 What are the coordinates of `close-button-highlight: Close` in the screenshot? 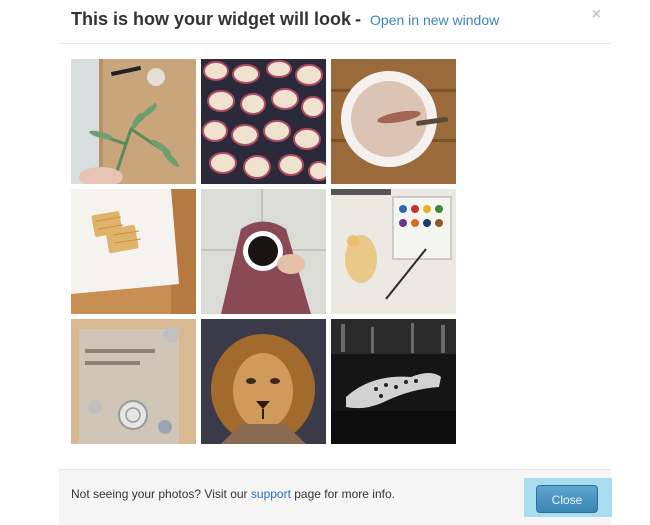 It's located at (568, 497).